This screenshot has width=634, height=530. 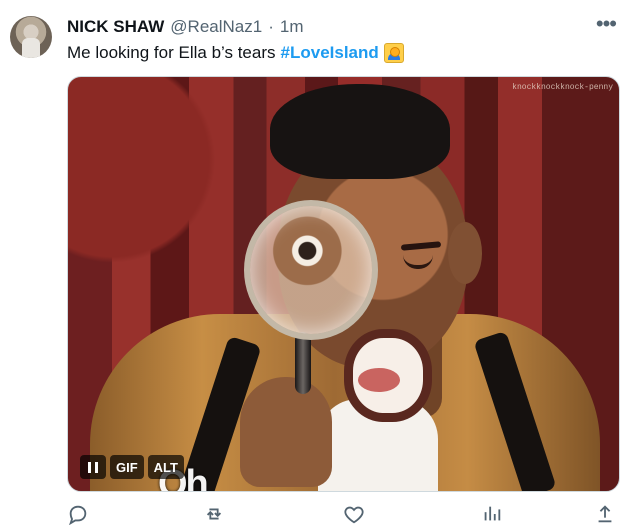 What do you see at coordinates (303, 363) in the screenshot?
I see `magnifier-handle` at bounding box center [303, 363].